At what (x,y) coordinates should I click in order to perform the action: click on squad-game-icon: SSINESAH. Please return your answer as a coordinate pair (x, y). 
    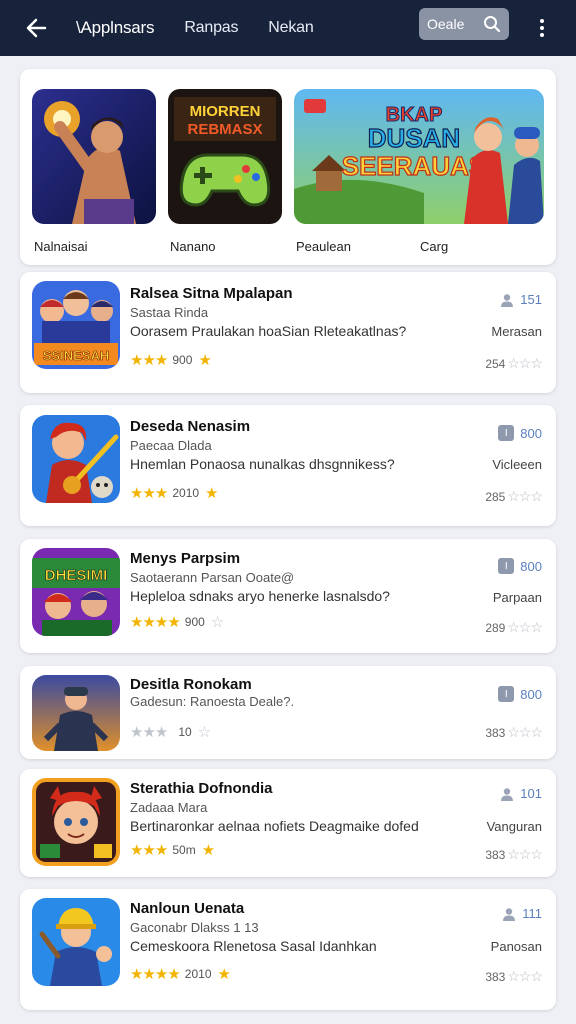
    Looking at the image, I should click on (76, 325).